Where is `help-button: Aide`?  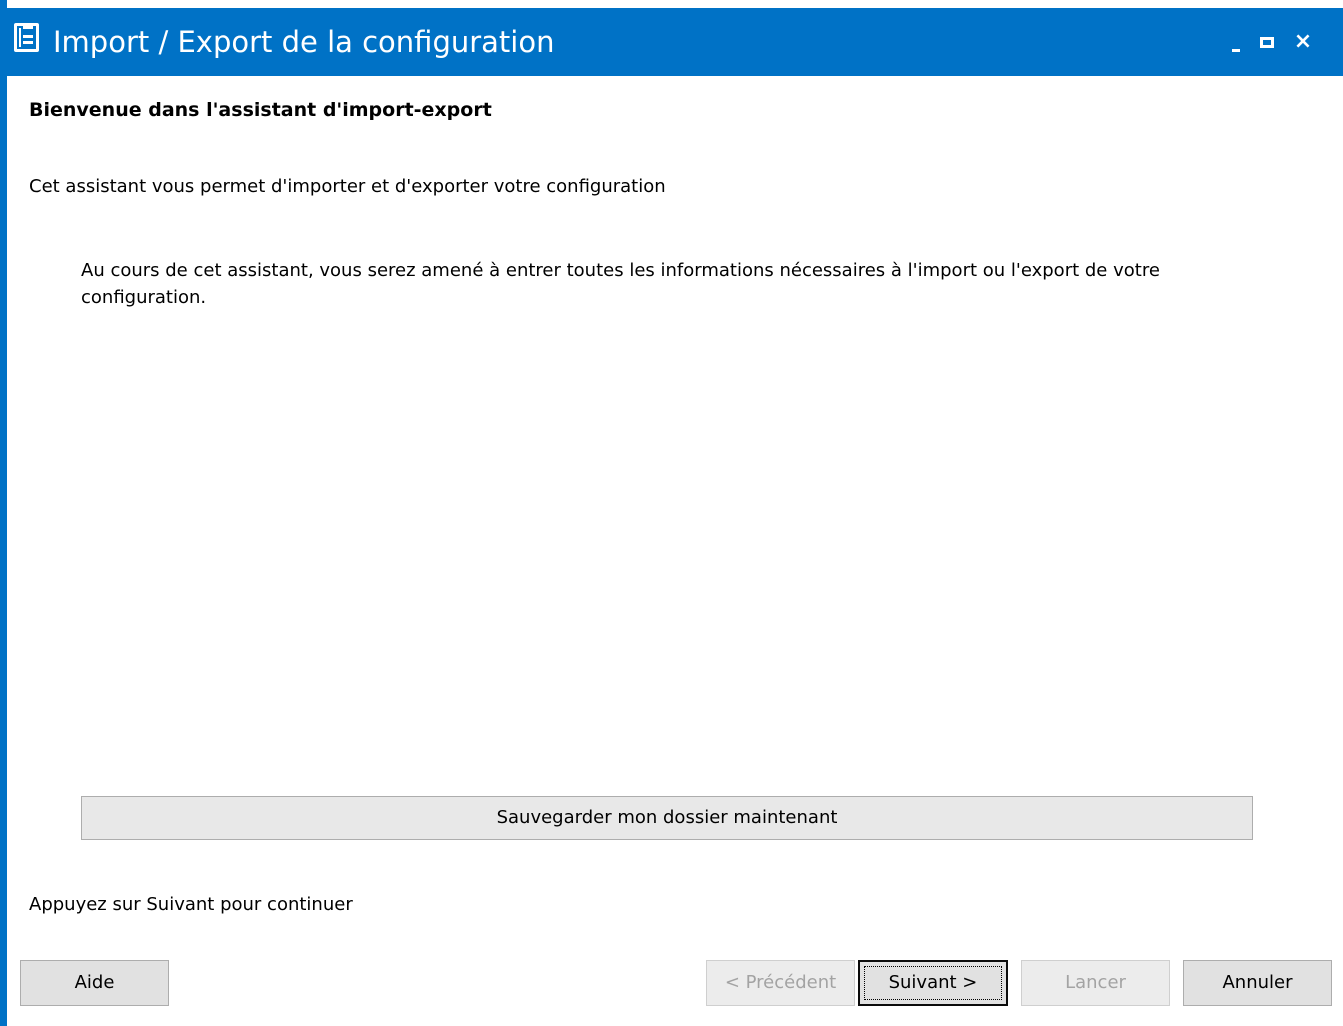 help-button: Aide is located at coordinates (94, 983).